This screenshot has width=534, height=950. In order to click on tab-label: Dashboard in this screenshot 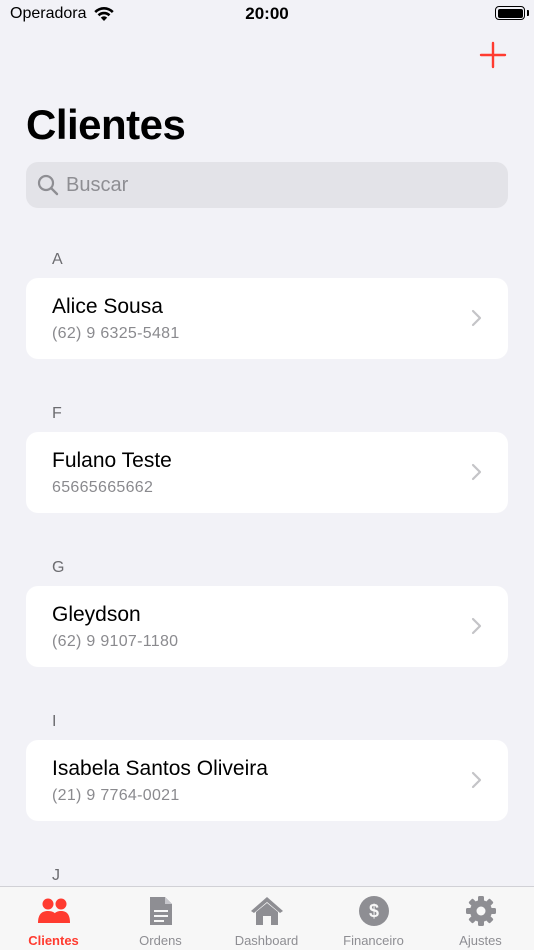, I will do `click(266, 940)`.